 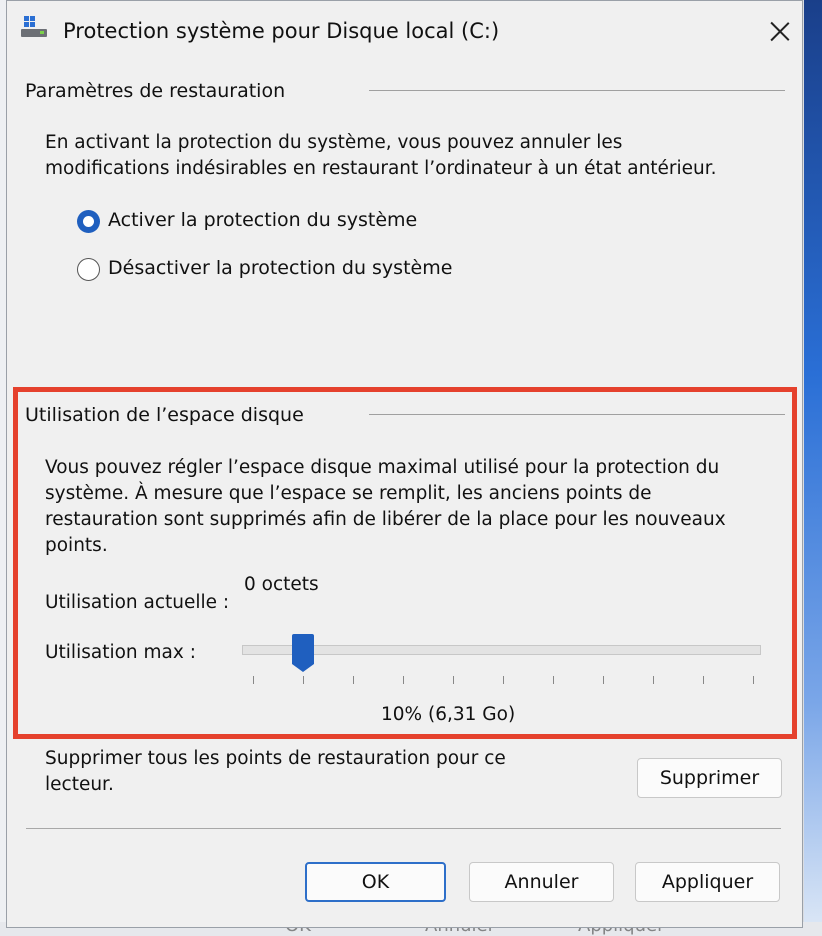 I want to click on radio-selected-indicator, so click(x=88, y=221).